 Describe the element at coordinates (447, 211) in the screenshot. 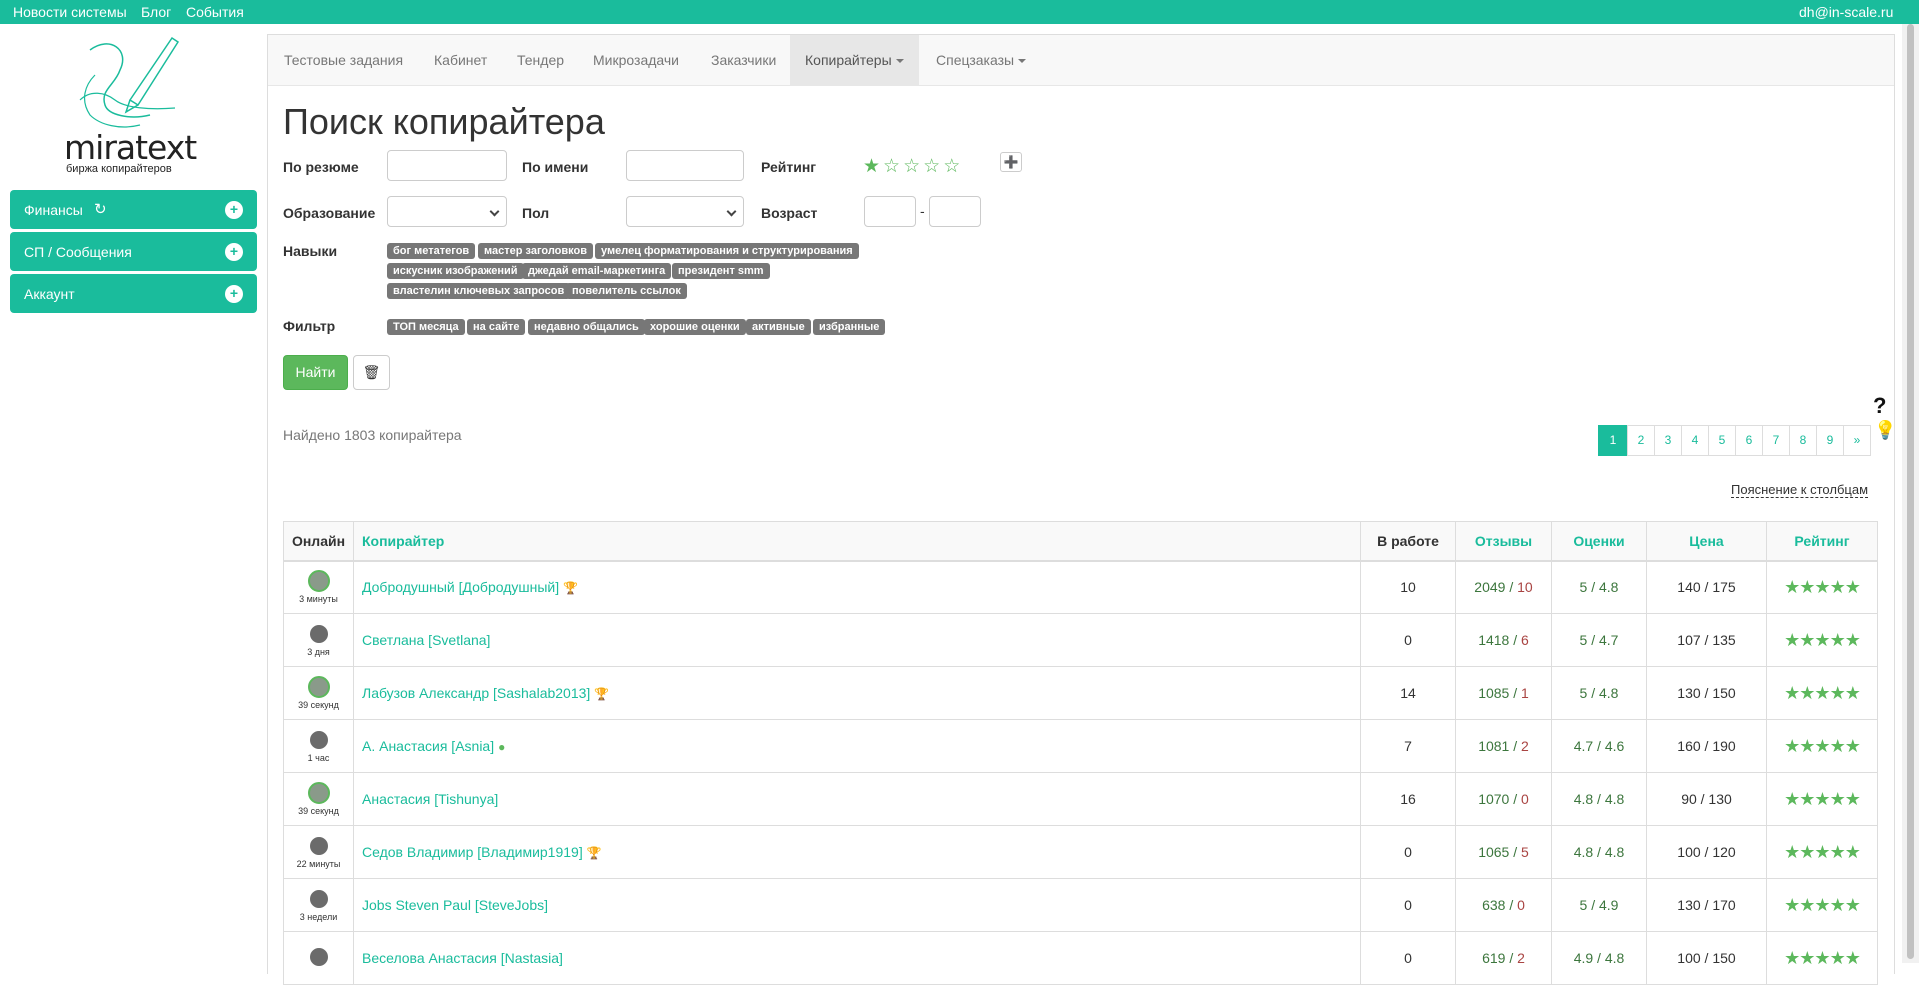

I see `education-select` at that location.